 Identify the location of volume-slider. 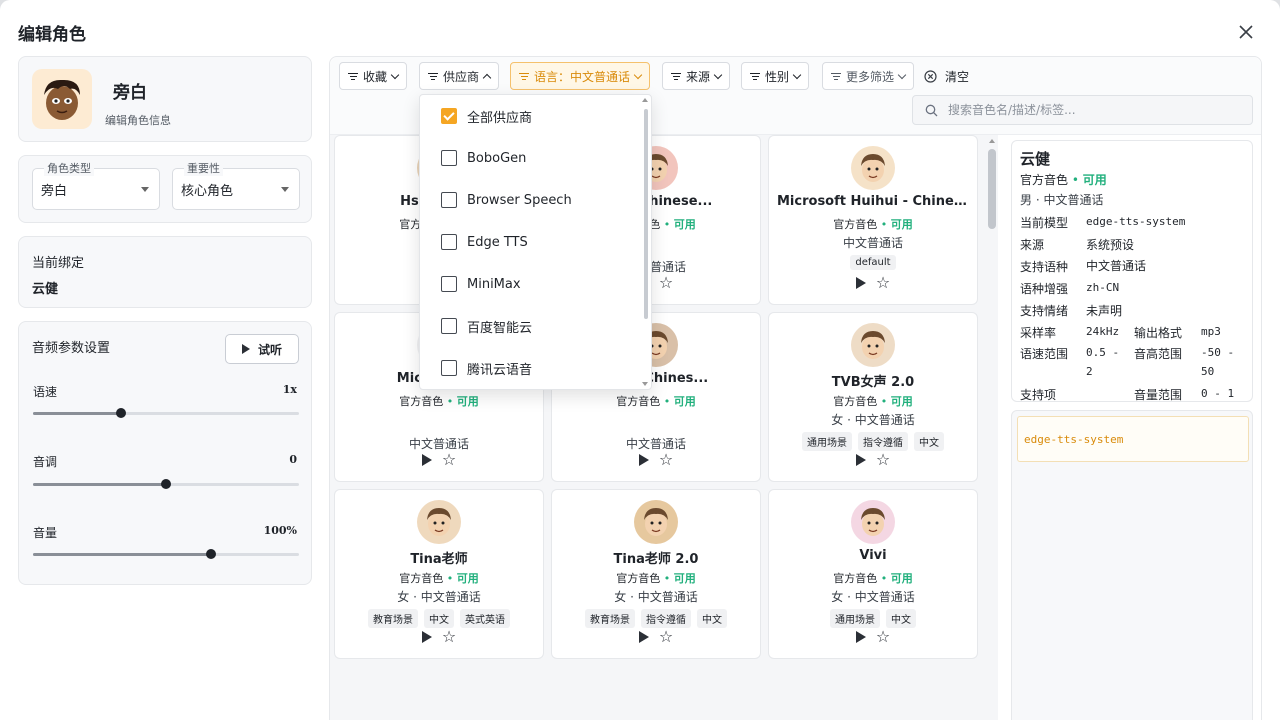
(166, 554).